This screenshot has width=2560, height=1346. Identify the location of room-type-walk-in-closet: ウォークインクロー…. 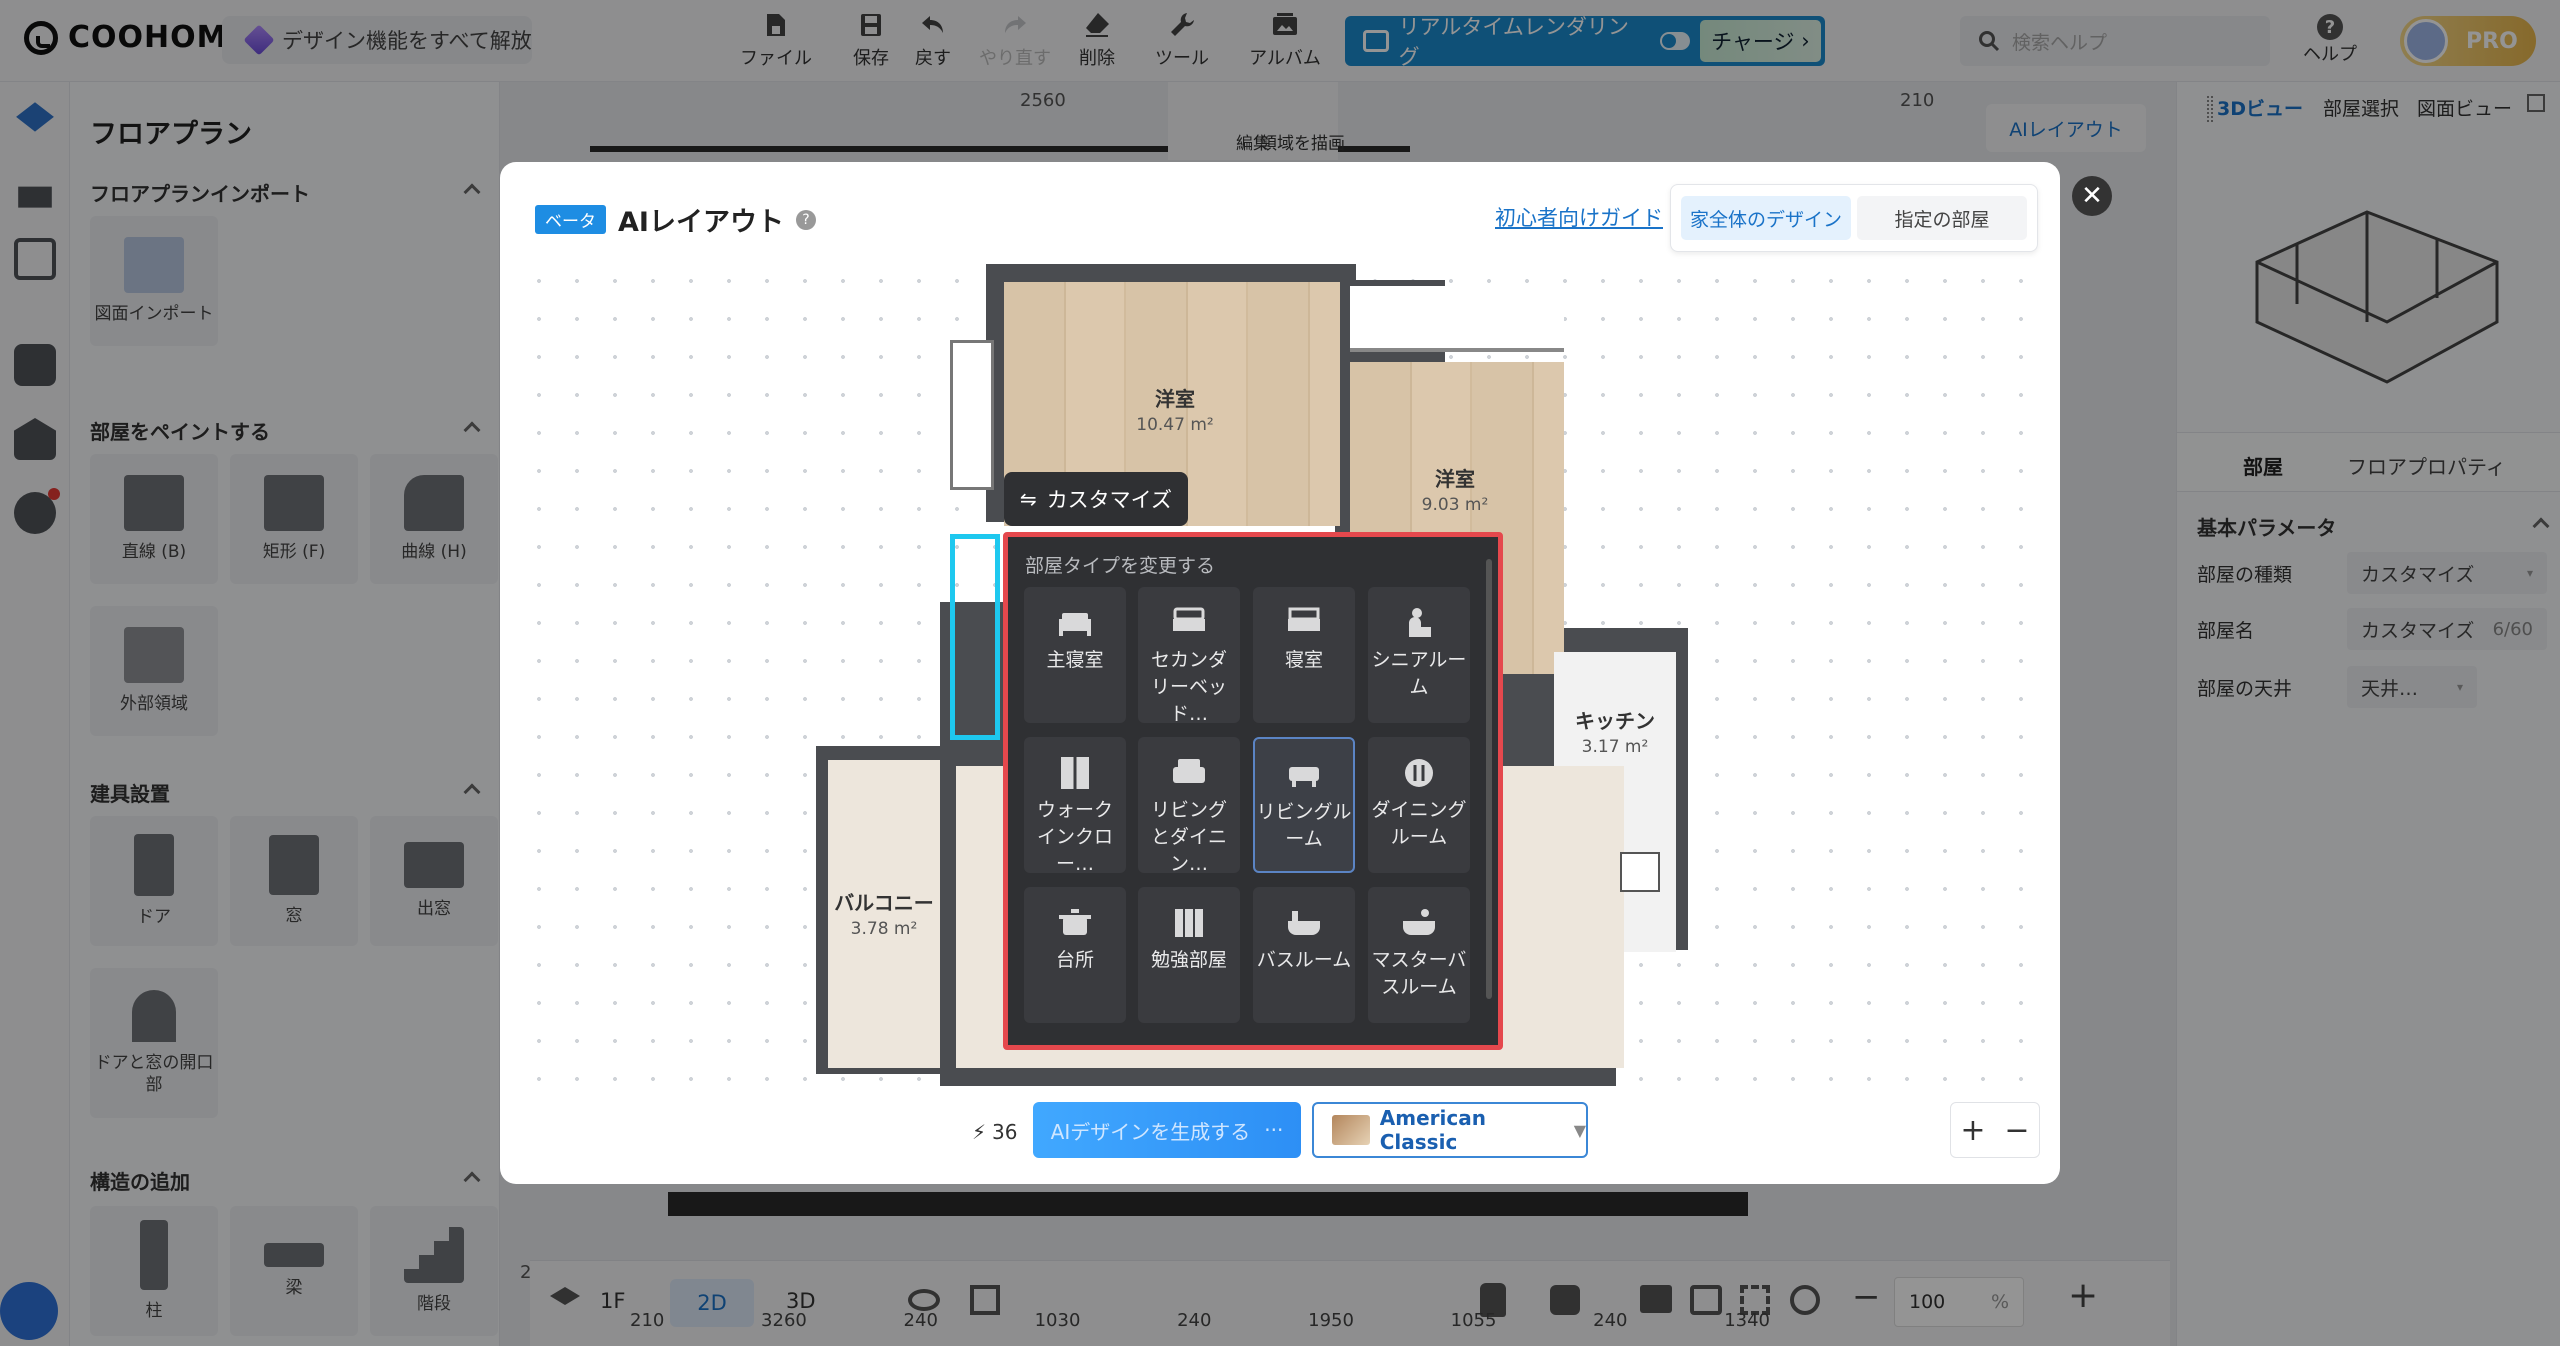
(1075, 806).